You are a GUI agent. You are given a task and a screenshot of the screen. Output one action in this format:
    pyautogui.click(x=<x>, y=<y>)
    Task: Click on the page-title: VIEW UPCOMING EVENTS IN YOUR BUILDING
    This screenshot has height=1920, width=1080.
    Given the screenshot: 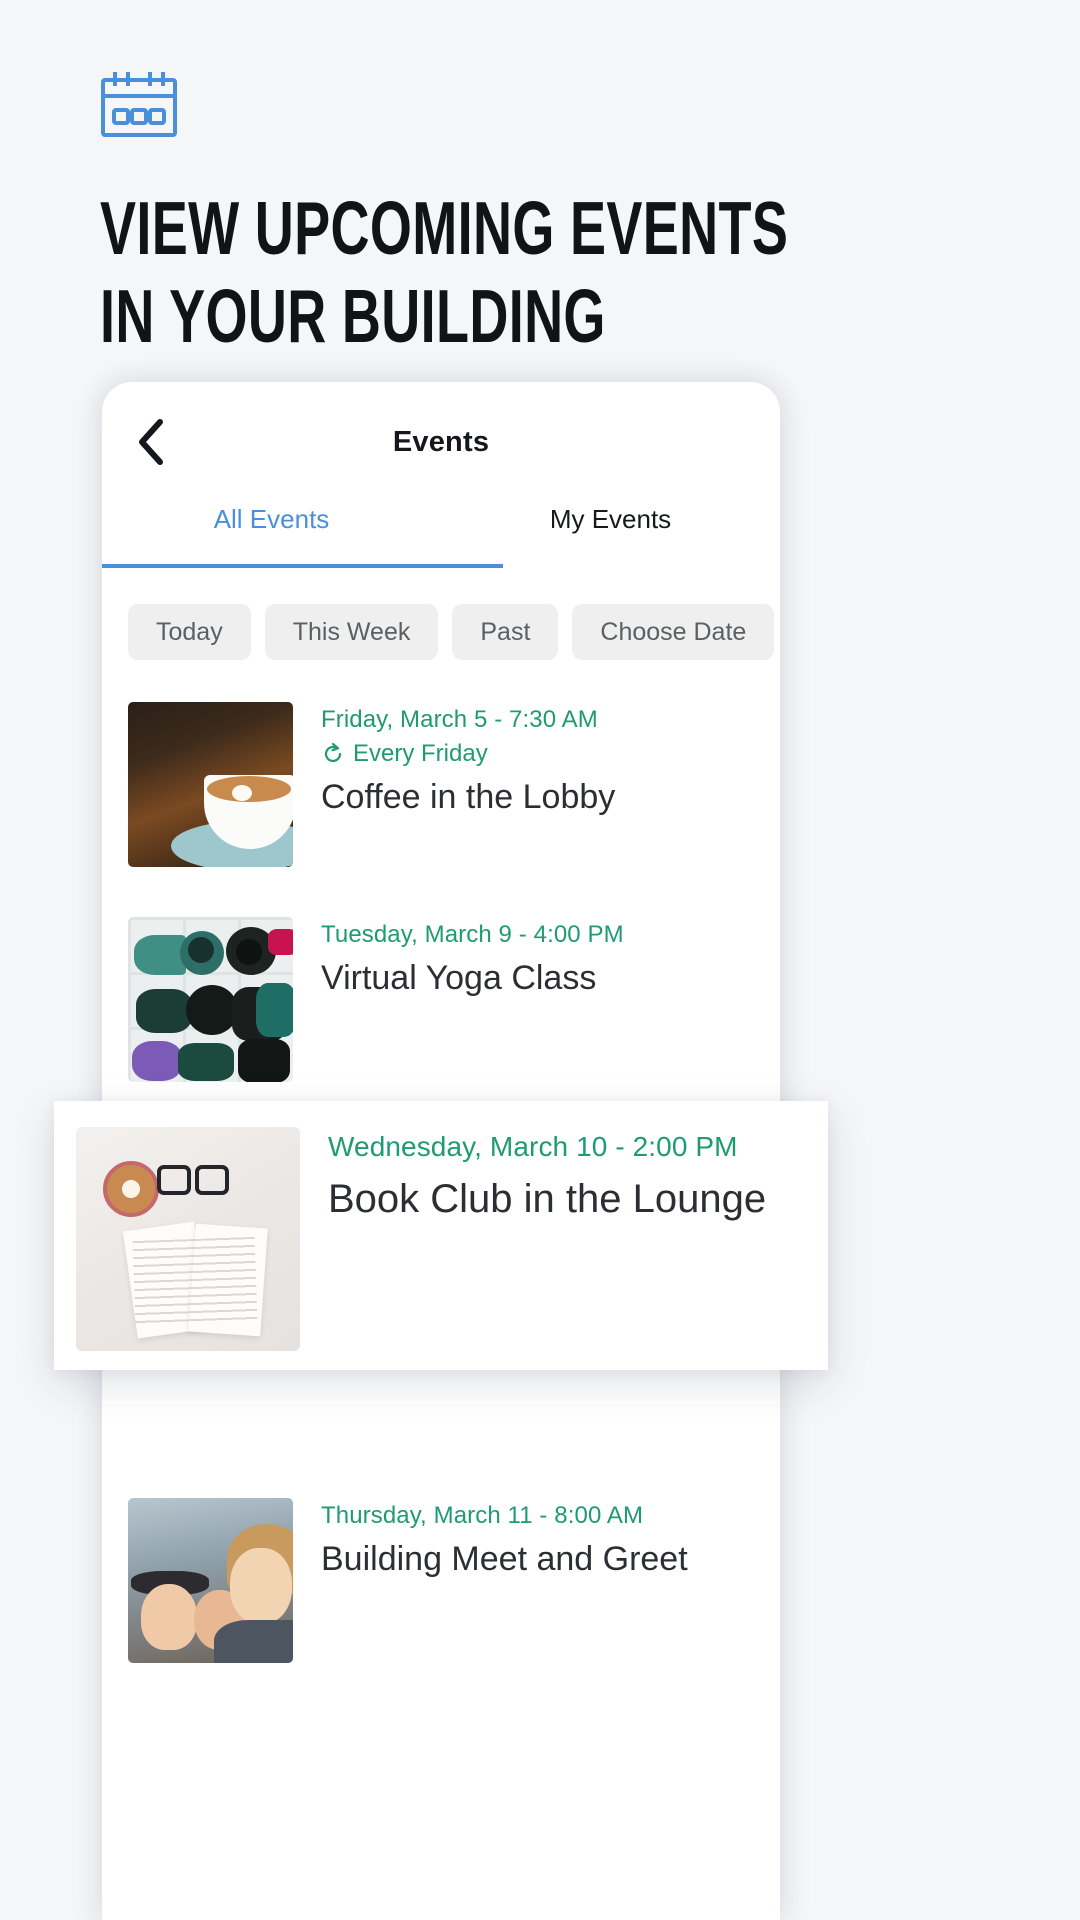 What is the action you would take?
    pyautogui.click(x=444, y=272)
    